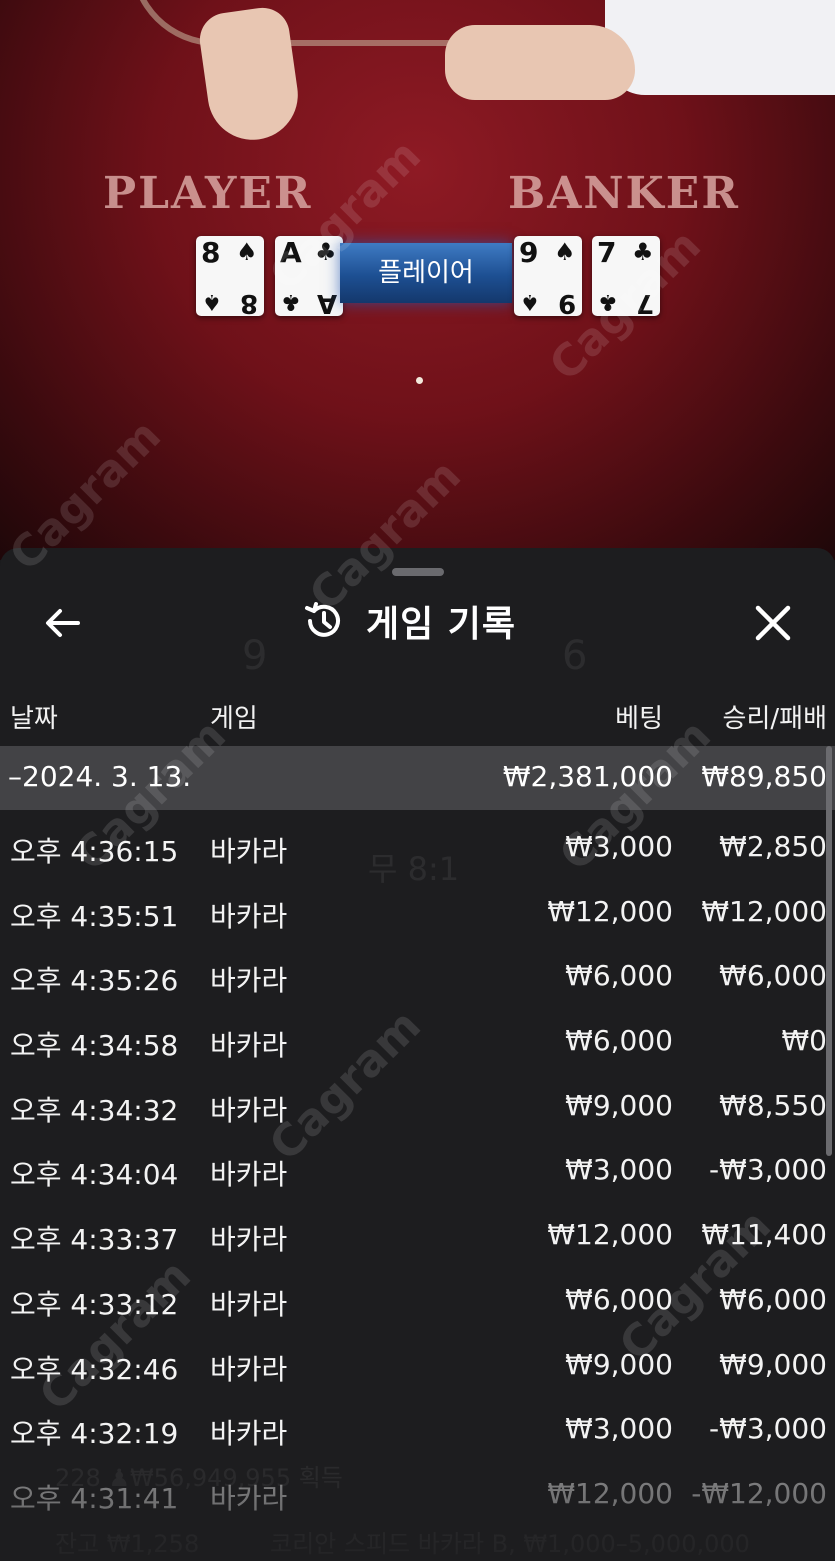 This screenshot has height=1561, width=835. Describe the element at coordinates (417, 1430) in the screenshot. I see `table-row: 오후 4:32:19 바카라 ₩3,000 -₩3,000` at that location.